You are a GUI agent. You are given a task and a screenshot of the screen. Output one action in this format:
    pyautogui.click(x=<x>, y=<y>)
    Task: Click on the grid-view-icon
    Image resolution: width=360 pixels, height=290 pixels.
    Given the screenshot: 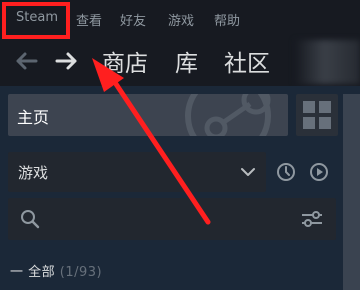 What is the action you would take?
    pyautogui.click(x=317, y=115)
    